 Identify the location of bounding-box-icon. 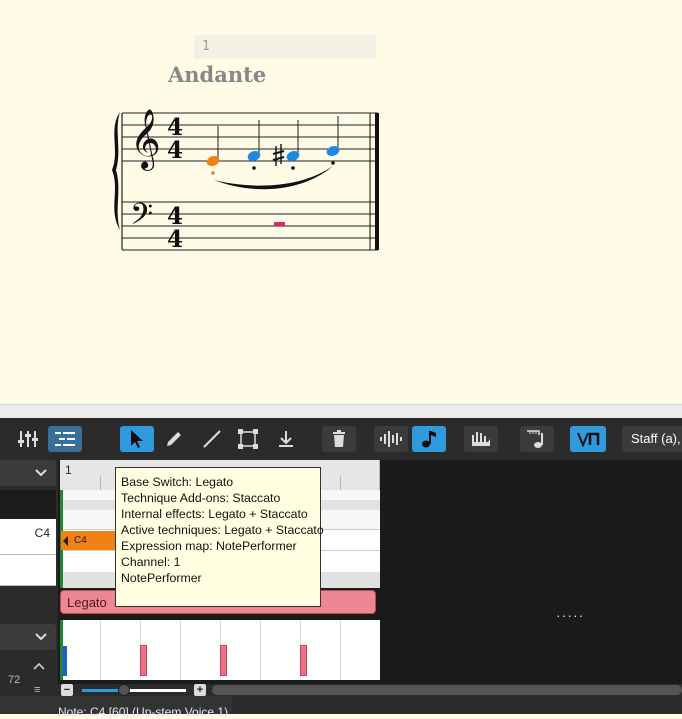
(248, 439).